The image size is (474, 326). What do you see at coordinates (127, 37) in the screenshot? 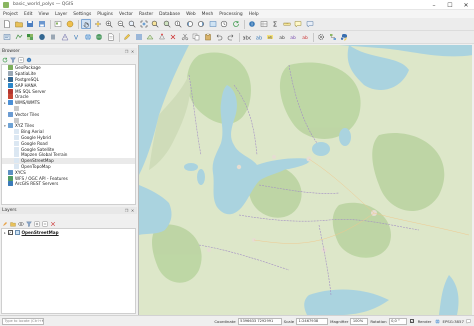
I see `toggle-editing-icon` at bounding box center [127, 37].